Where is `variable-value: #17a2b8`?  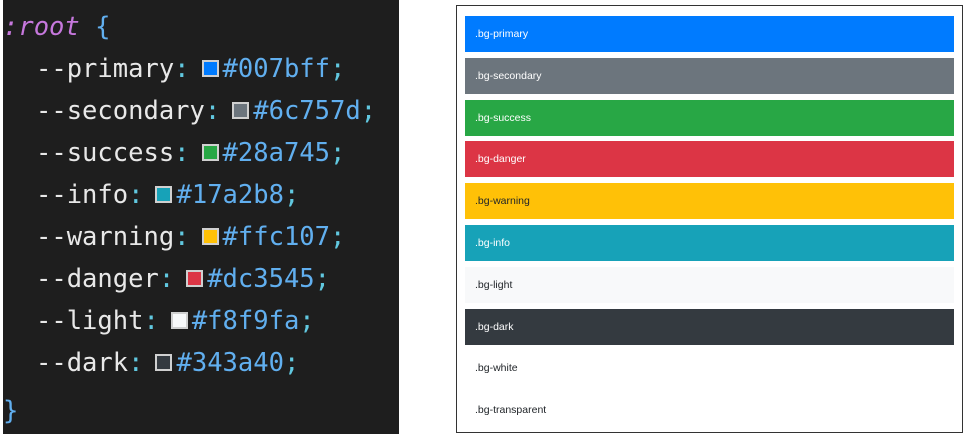
variable-value: #17a2b8 is located at coordinates (230, 195).